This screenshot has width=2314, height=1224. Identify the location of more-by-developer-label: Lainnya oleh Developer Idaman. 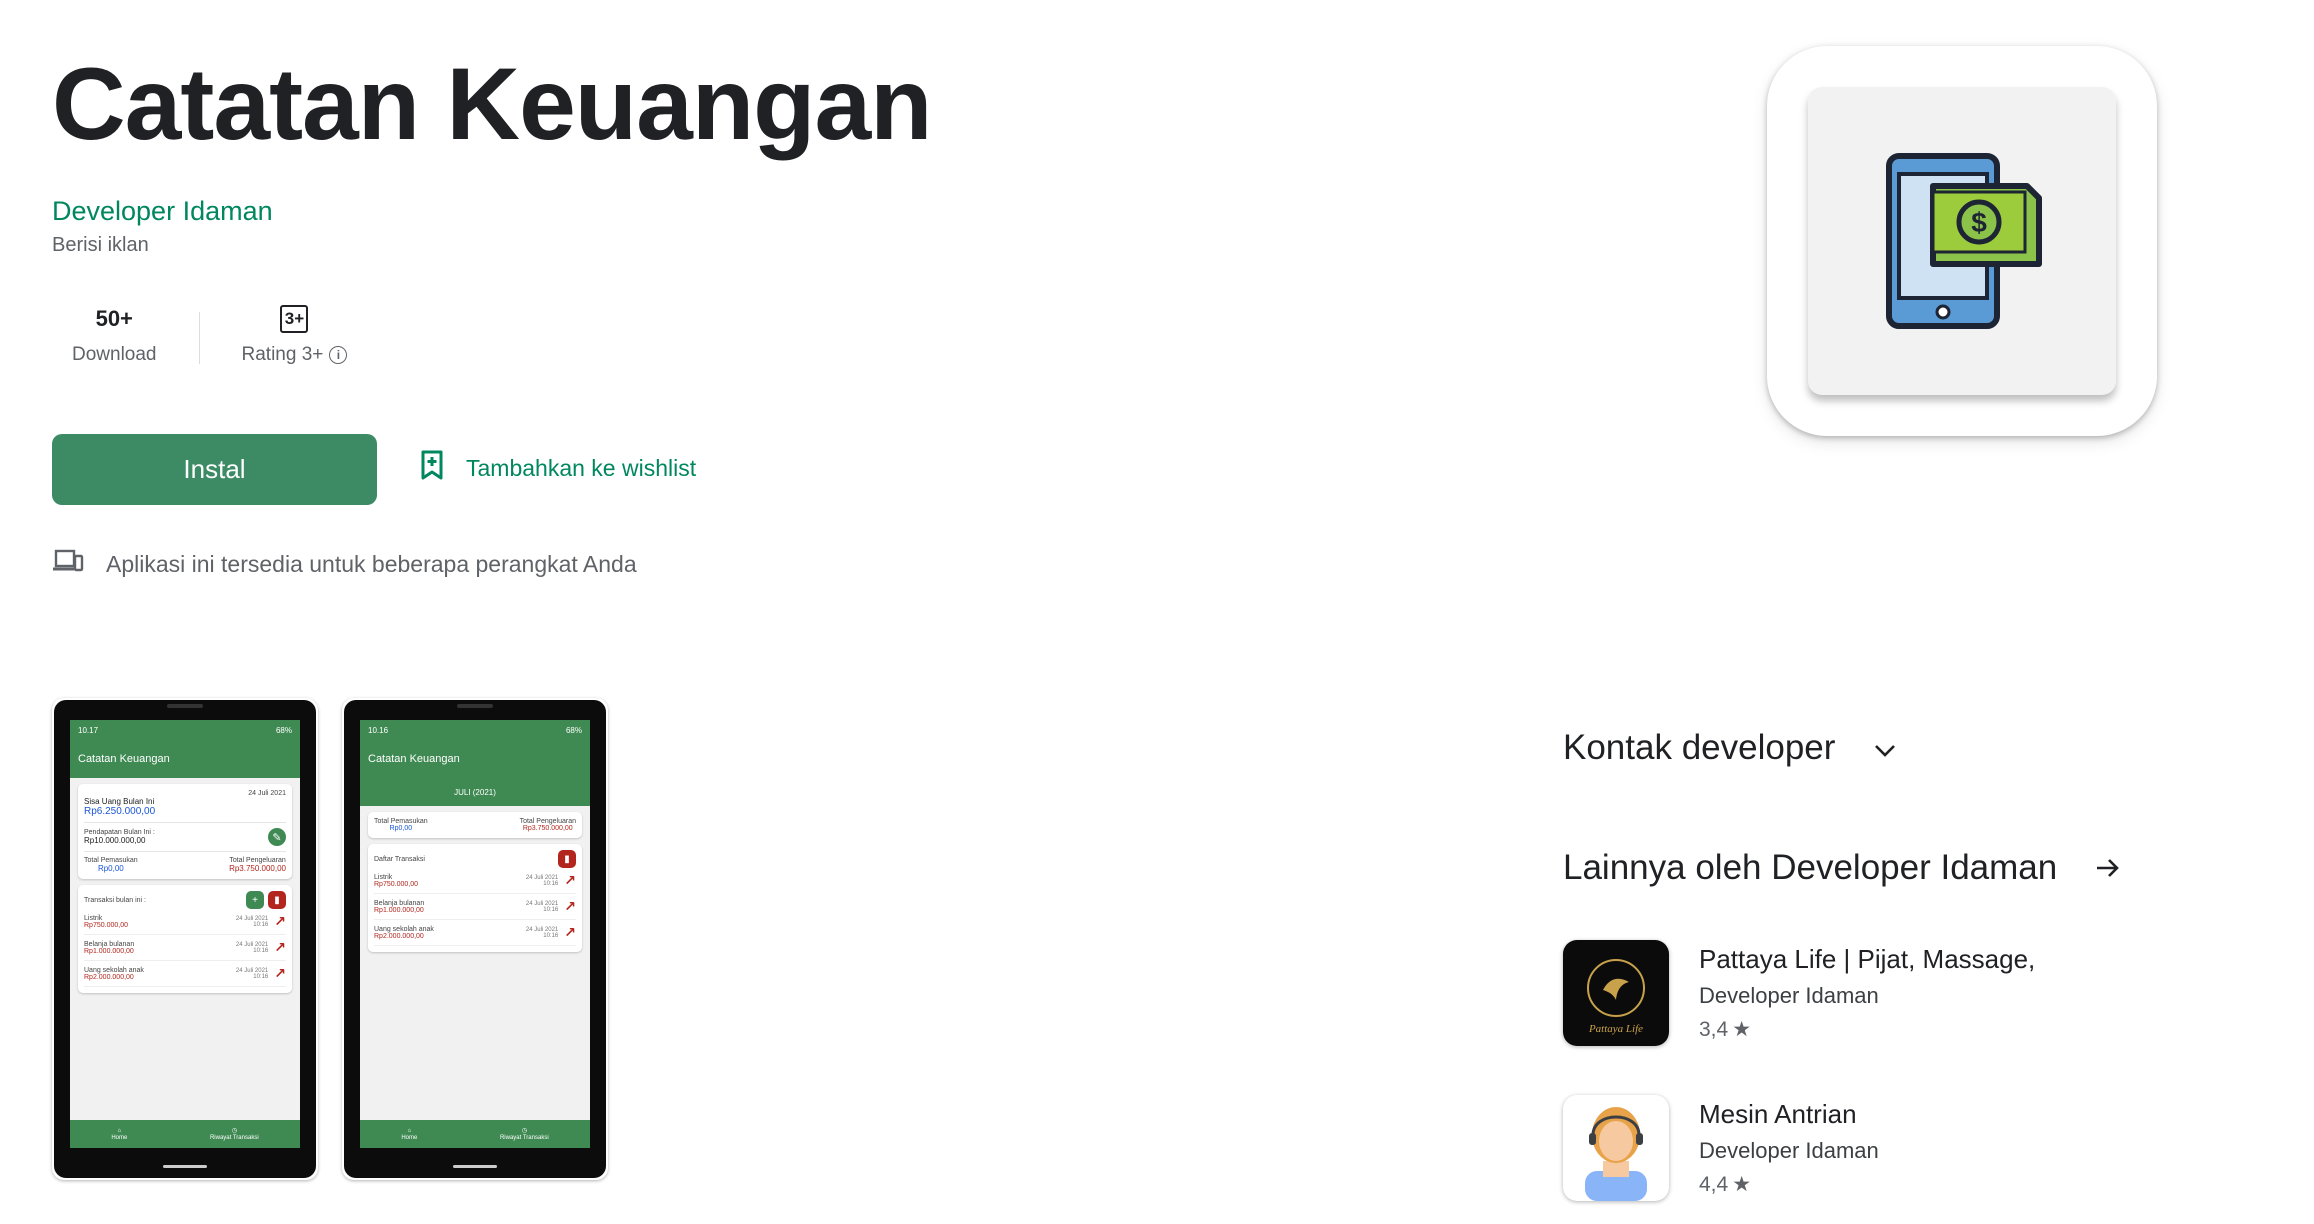
(1810, 867).